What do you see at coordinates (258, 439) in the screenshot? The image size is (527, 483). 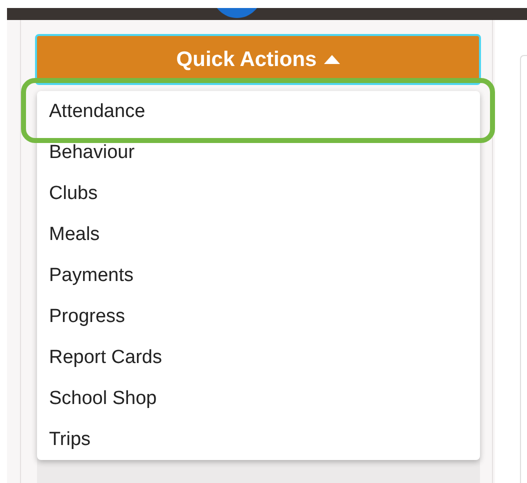 I see `menu-item: Trips` at bounding box center [258, 439].